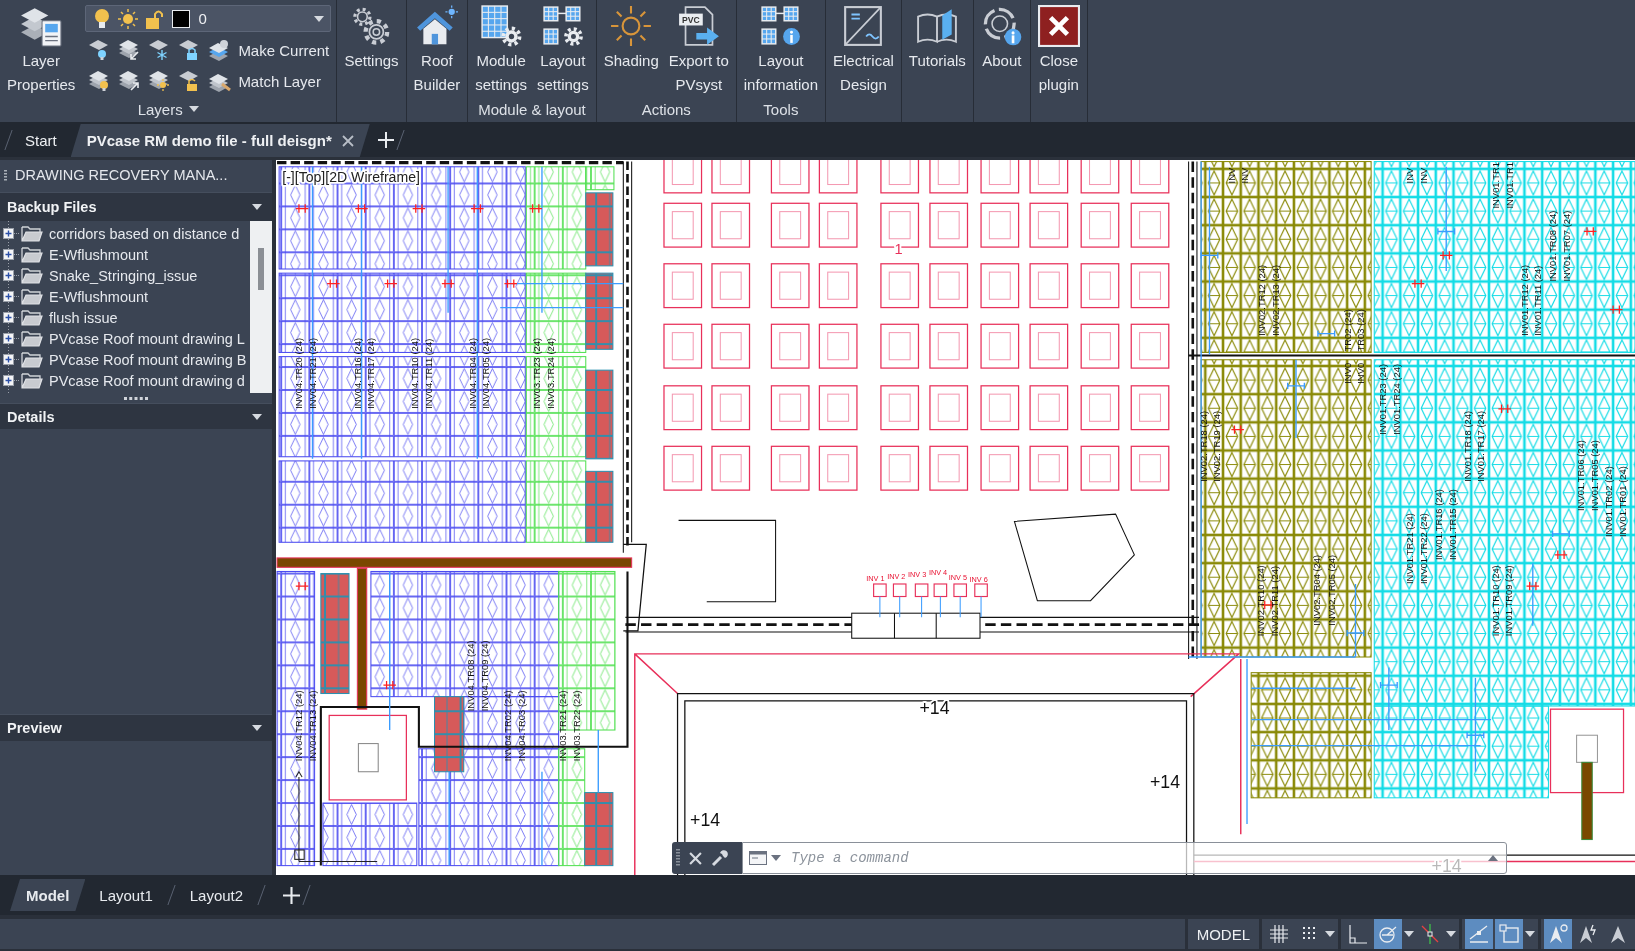 The width and height of the screenshot is (1635, 951). Describe the element at coordinates (720, 858) in the screenshot. I see `wrench-icon` at that location.